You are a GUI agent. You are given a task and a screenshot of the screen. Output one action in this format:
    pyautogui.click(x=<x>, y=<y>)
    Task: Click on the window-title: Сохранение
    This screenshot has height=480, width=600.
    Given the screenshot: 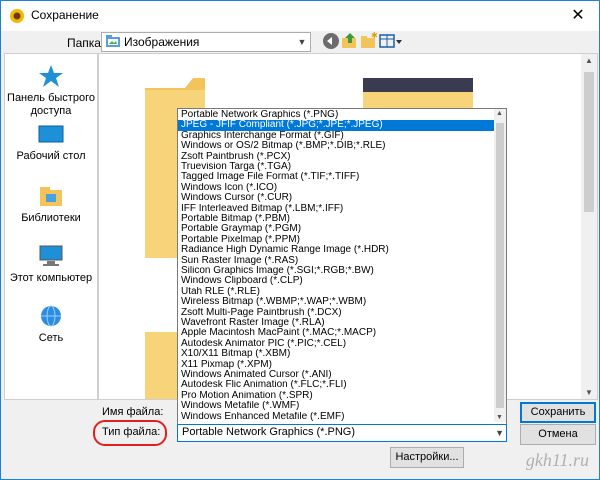 What is the action you would take?
    pyautogui.click(x=65, y=15)
    